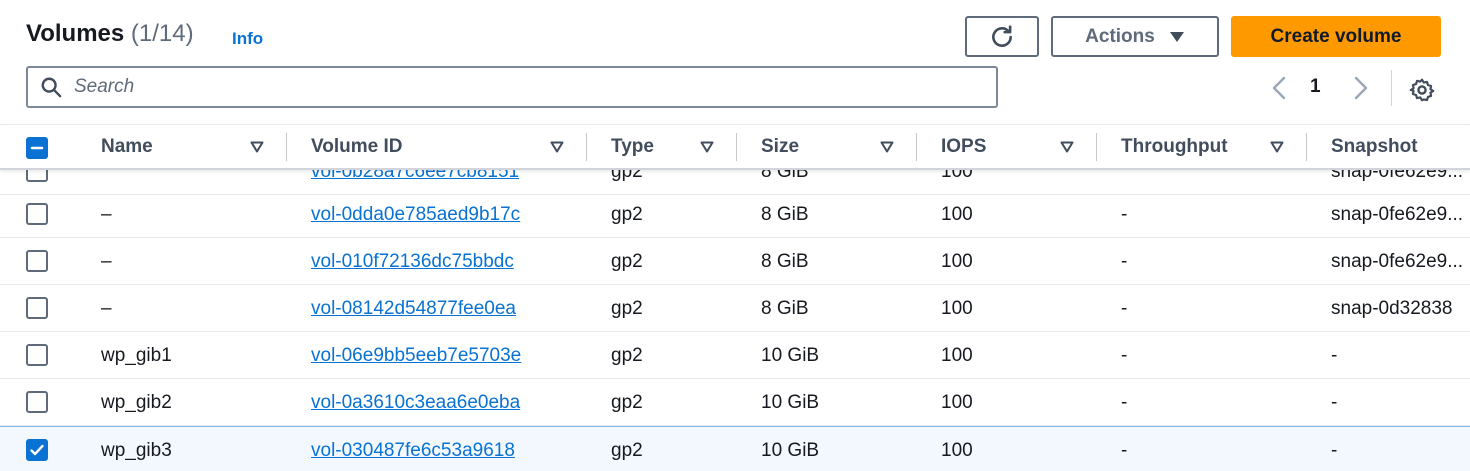  I want to click on search-input, so click(514, 87).